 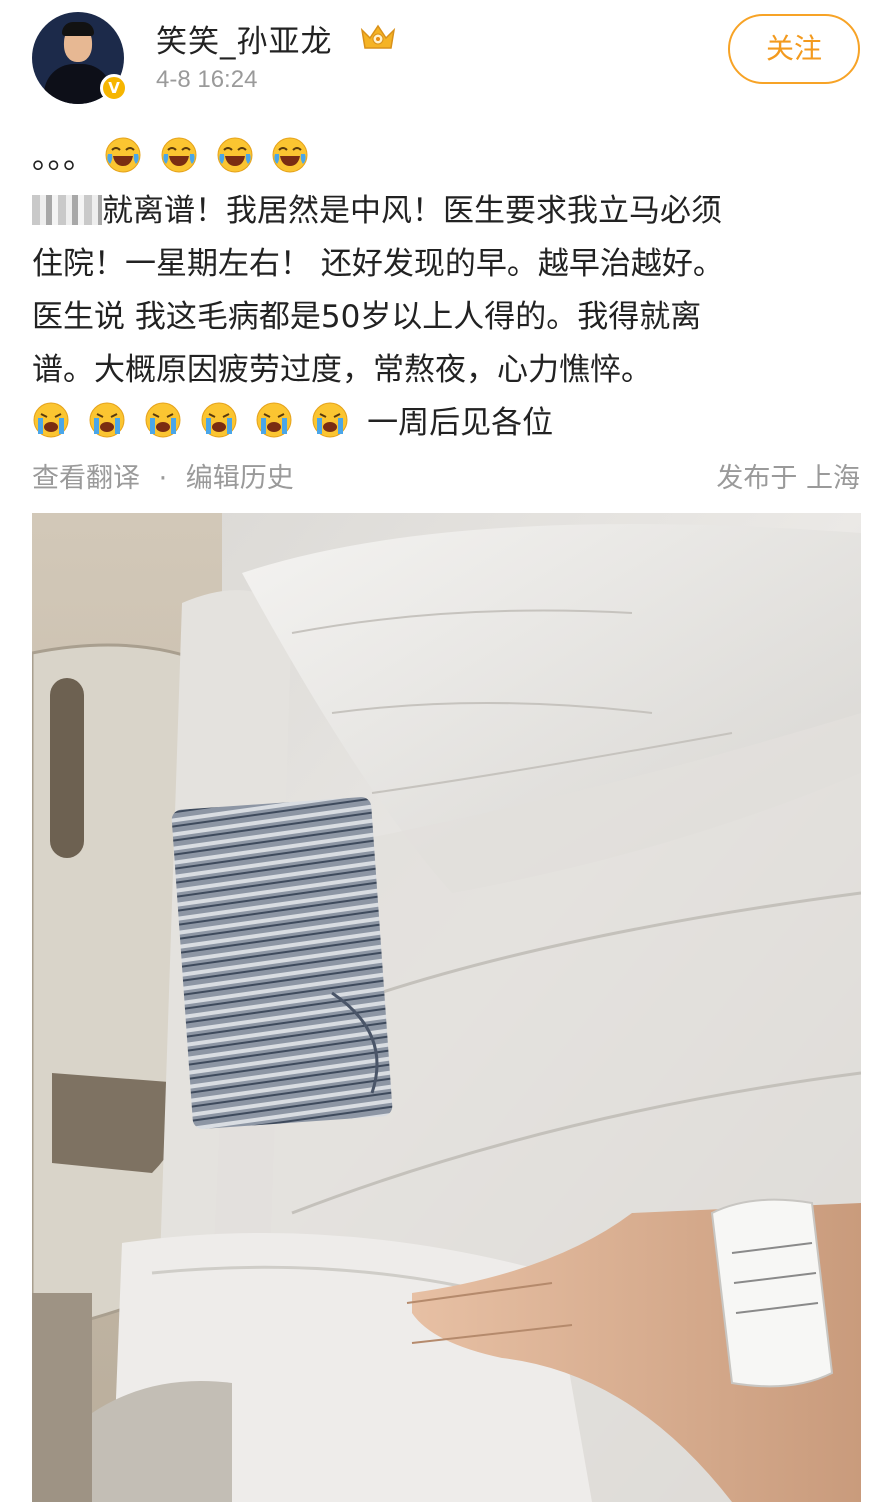 I want to click on username: 笑笑_孙亚龙, so click(x=244, y=38).